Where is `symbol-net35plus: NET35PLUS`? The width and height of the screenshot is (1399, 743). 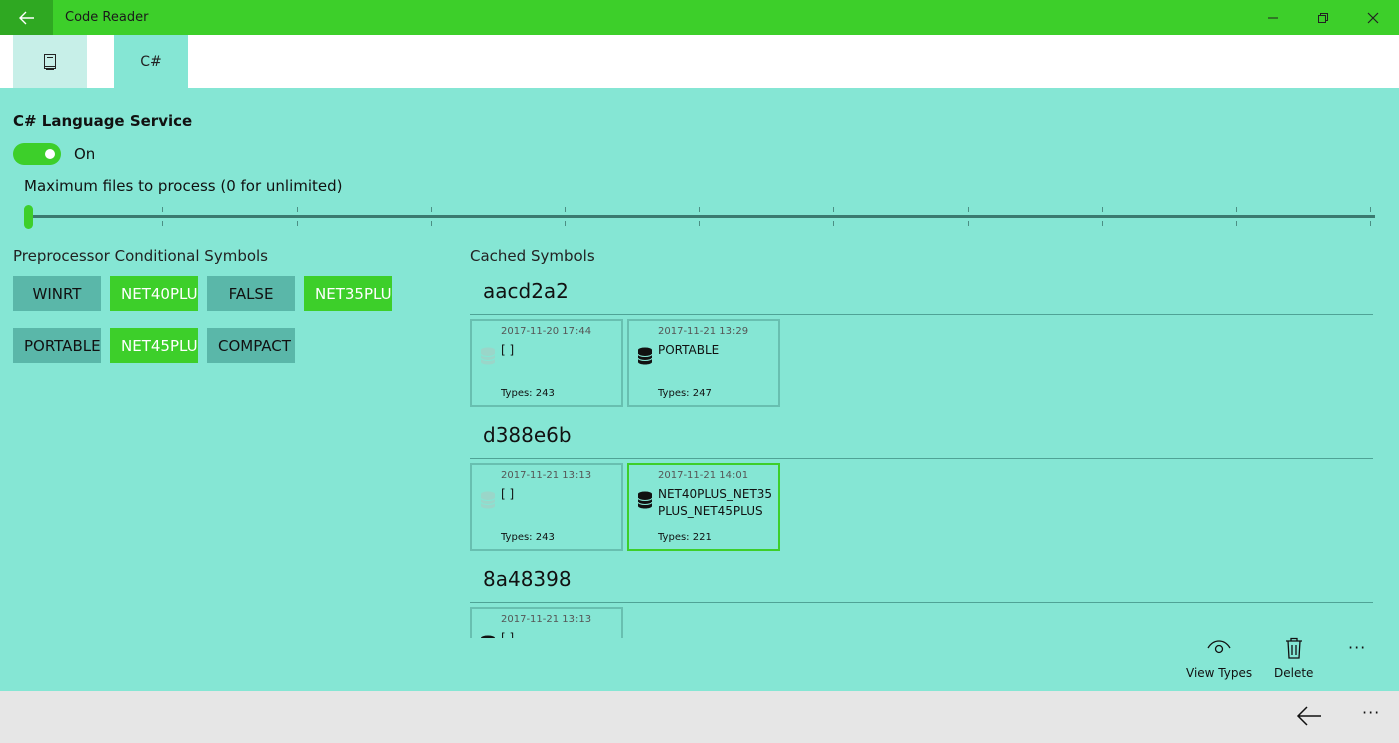
symbol-net35plus: NET35PLUS is located at coordinates (348, 293).